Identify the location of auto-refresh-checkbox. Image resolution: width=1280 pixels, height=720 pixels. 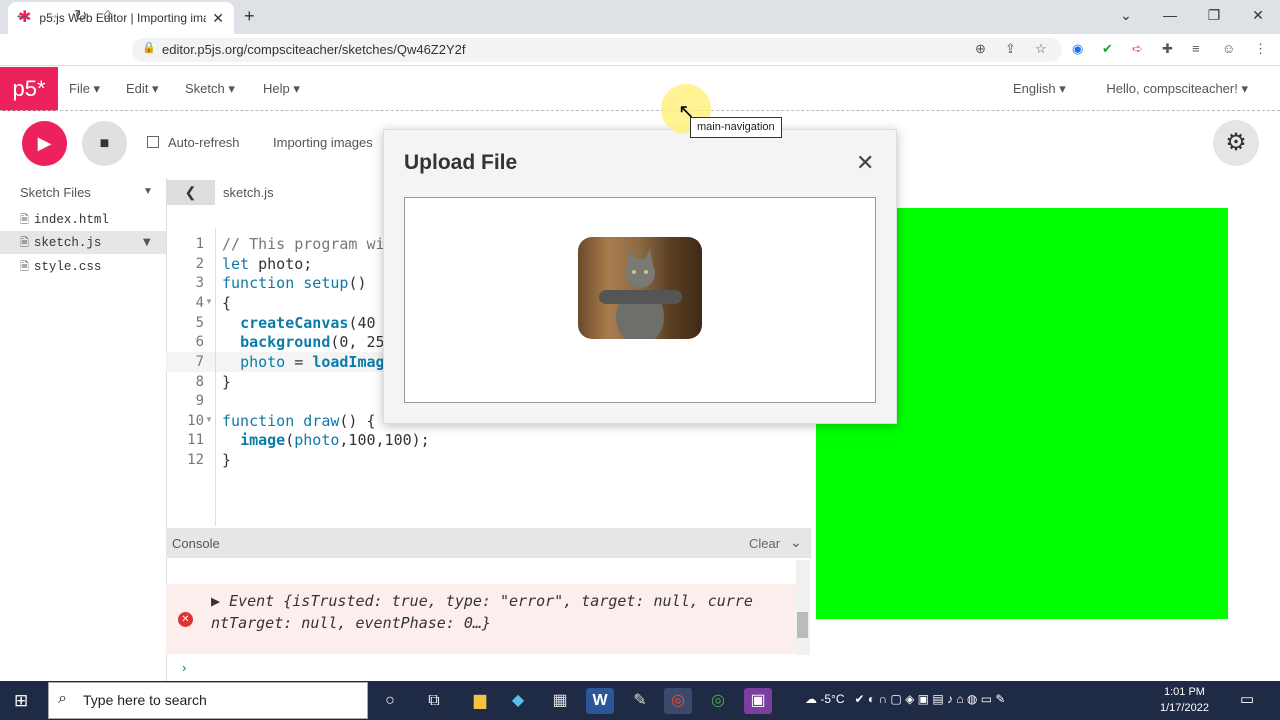
(153, 142).